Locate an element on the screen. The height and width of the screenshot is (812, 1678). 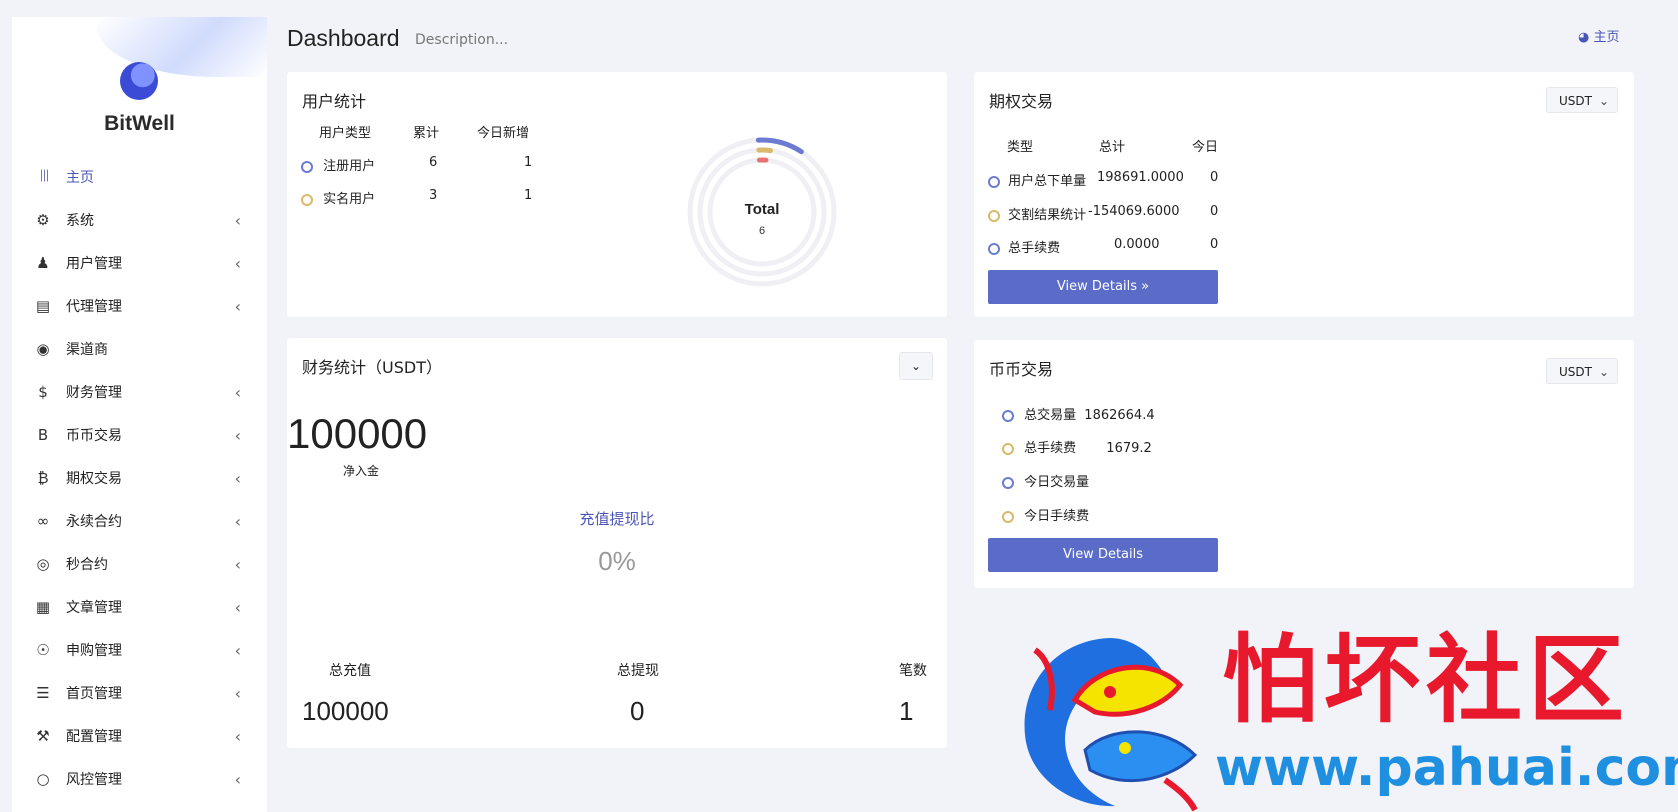
transaction-count-label: 笔数 is located at coordinates (913, 671).